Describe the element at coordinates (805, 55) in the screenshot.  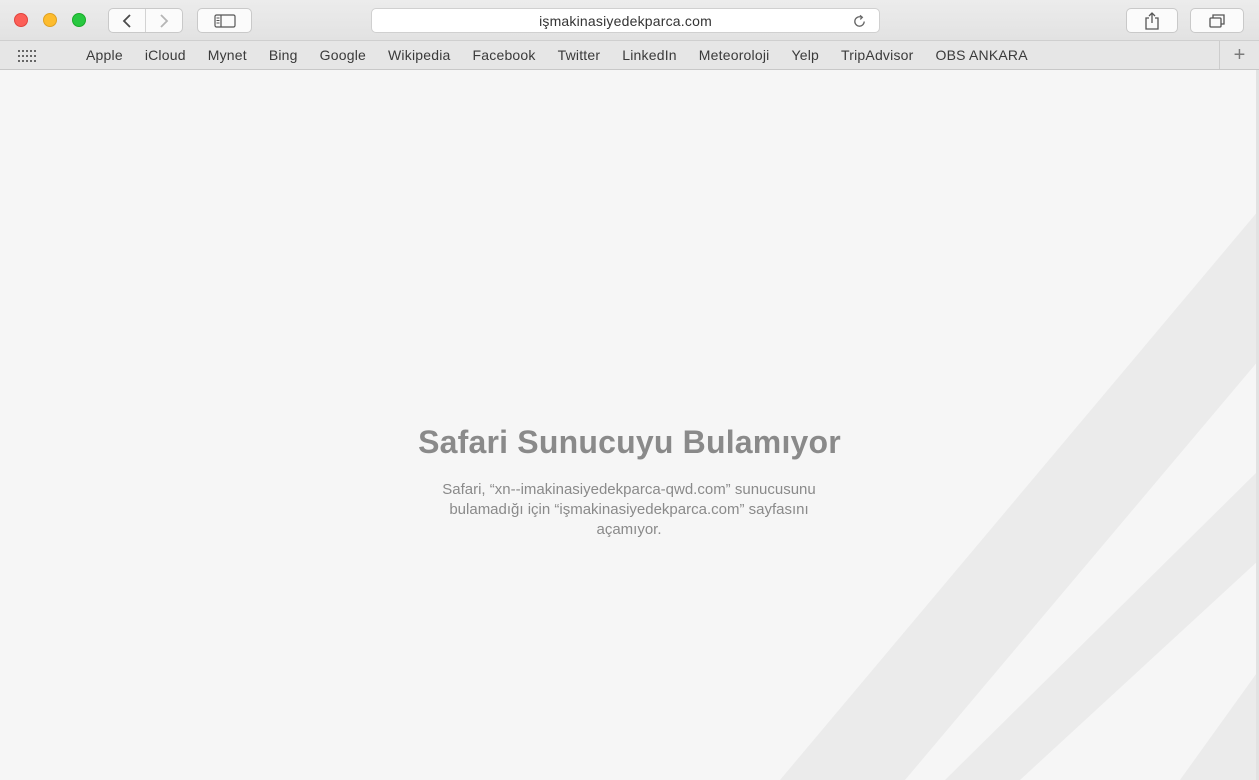
I see `bookmark-yelp: Yelp` at that location.